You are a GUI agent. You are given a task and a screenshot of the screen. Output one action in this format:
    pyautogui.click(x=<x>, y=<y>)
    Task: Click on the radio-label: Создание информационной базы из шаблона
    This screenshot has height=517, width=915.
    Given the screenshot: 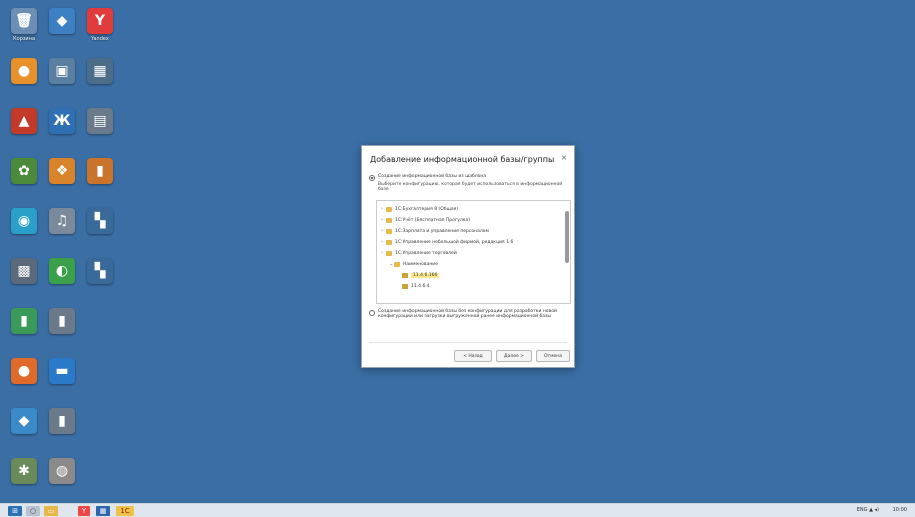 What is the action you would take?
    pyautogui.click(x=432, y=176)
    